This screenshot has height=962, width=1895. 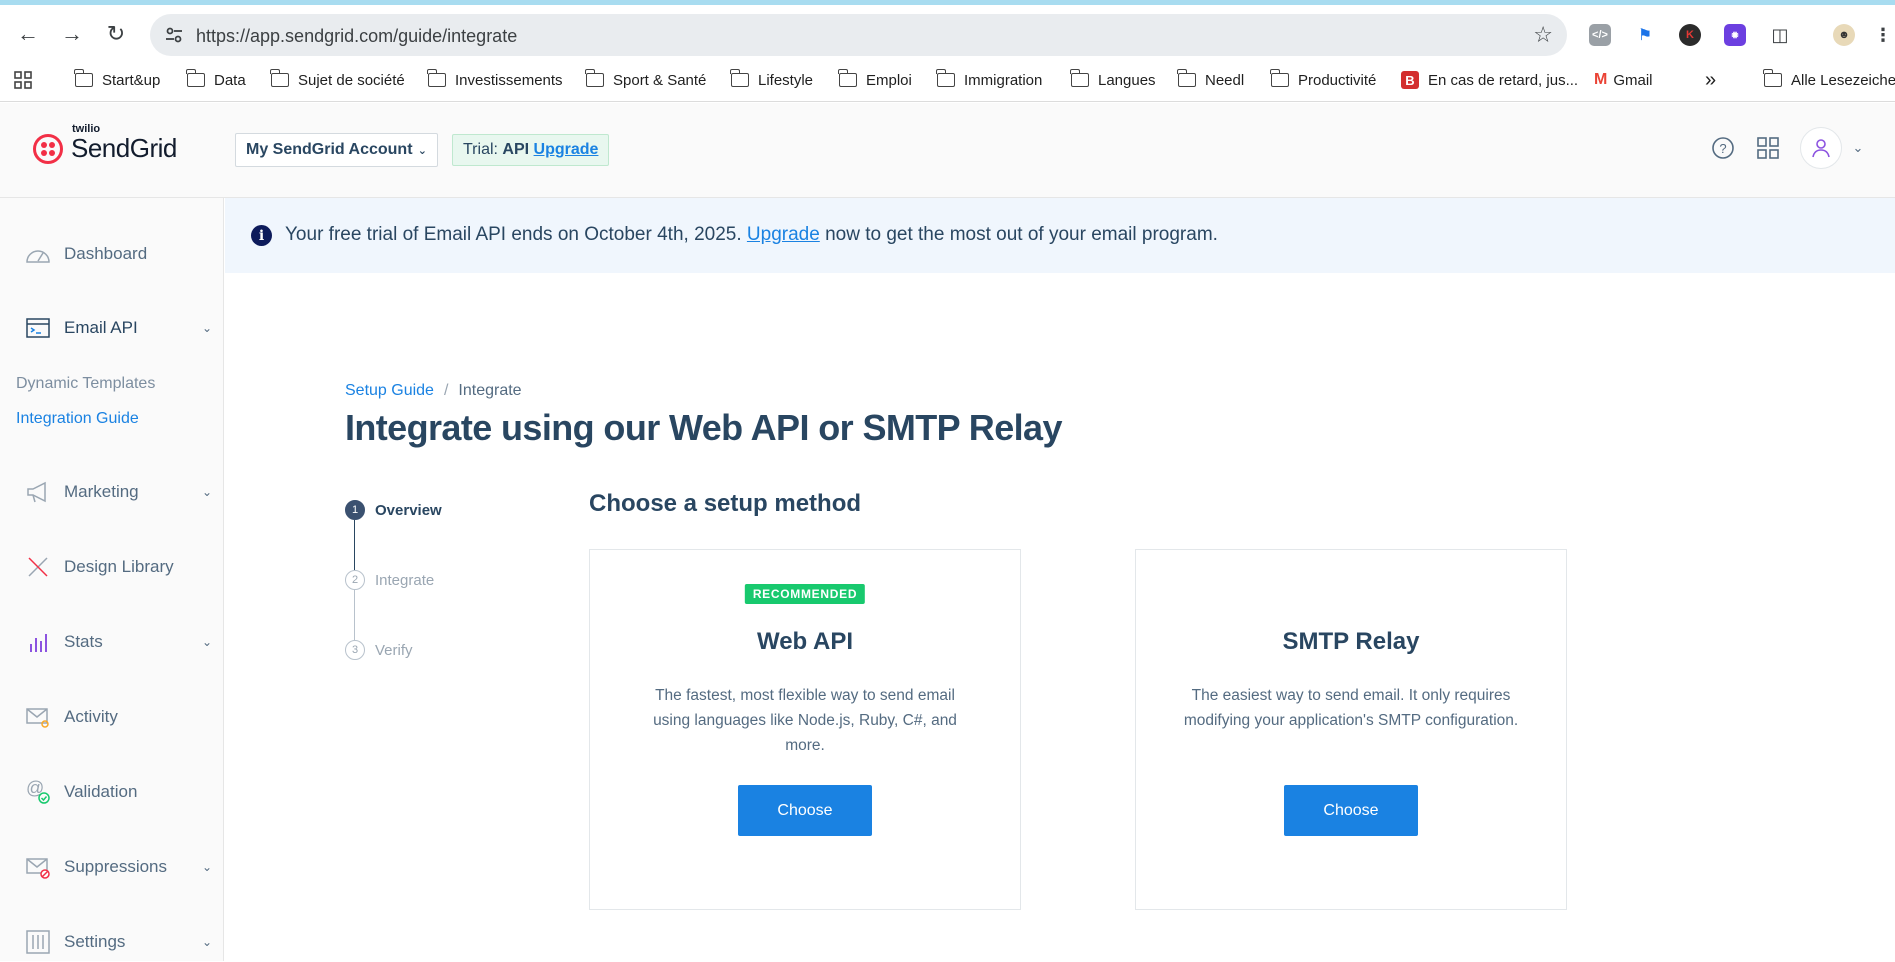 I want to click on megaphone-icon, so click(x=36, y=492).